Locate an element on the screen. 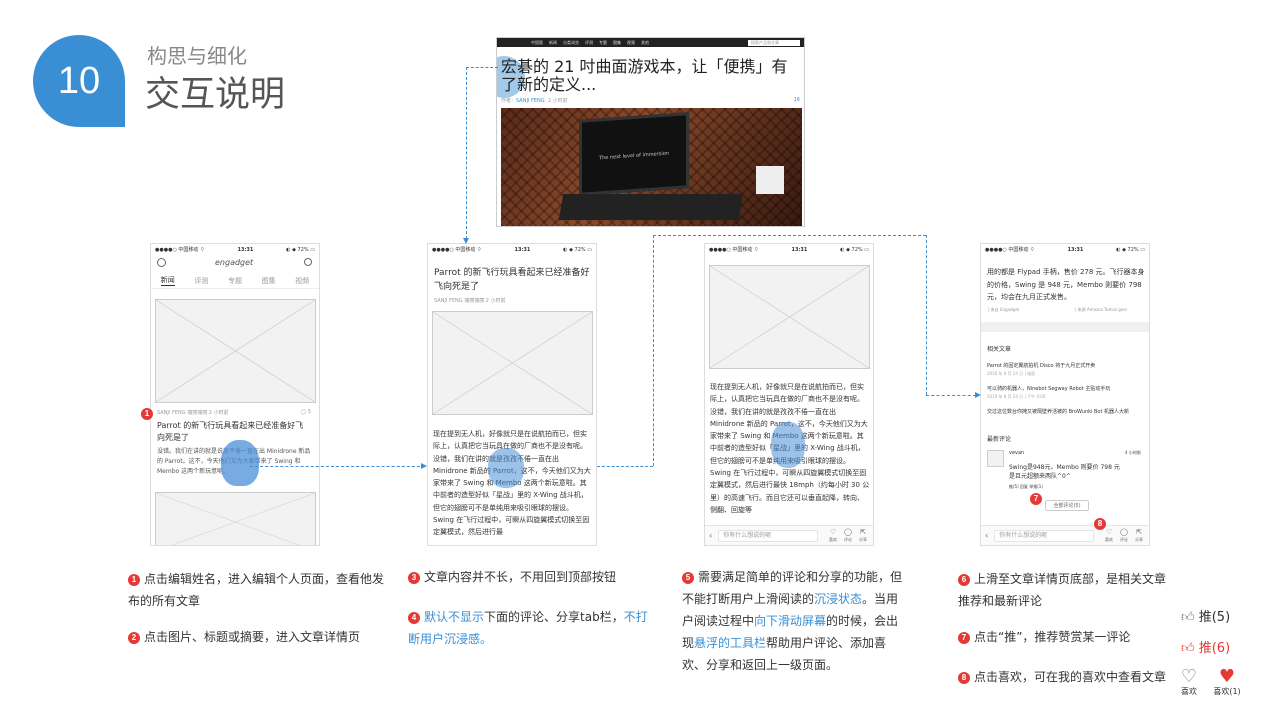 The width and height of the screenshot is (1280, 720). section-number-badge: 10 is located at coordinates (79, 81).